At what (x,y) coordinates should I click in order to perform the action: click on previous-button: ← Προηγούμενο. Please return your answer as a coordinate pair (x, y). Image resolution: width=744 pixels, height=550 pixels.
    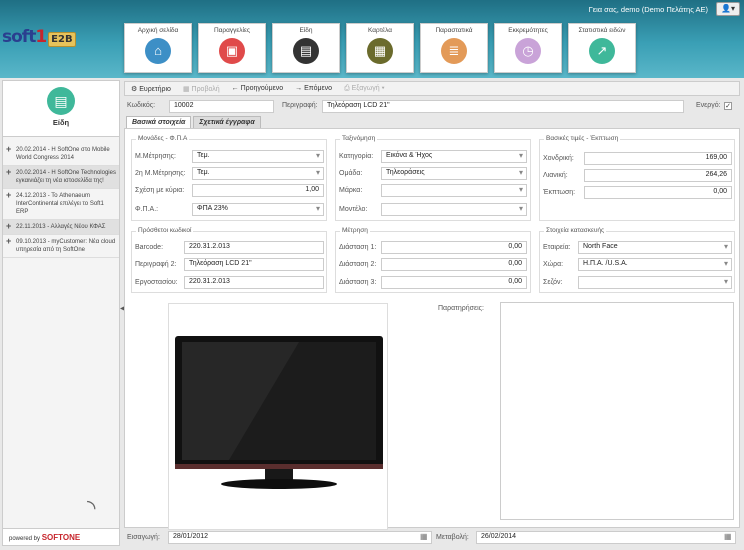
    Looking at the image, I should click on (258, 88).